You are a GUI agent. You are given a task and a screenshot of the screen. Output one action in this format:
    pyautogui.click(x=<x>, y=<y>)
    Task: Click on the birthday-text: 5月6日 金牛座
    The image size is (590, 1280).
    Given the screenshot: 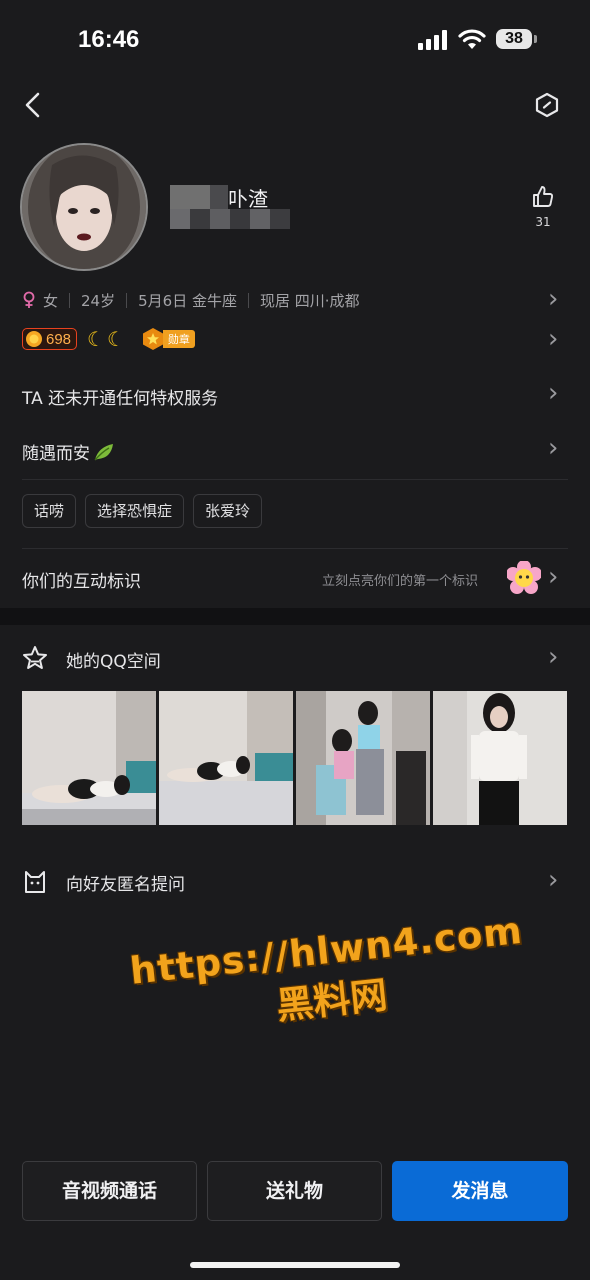 What is the action you would take?
    pyautogui.click(x=187, y=300)
    